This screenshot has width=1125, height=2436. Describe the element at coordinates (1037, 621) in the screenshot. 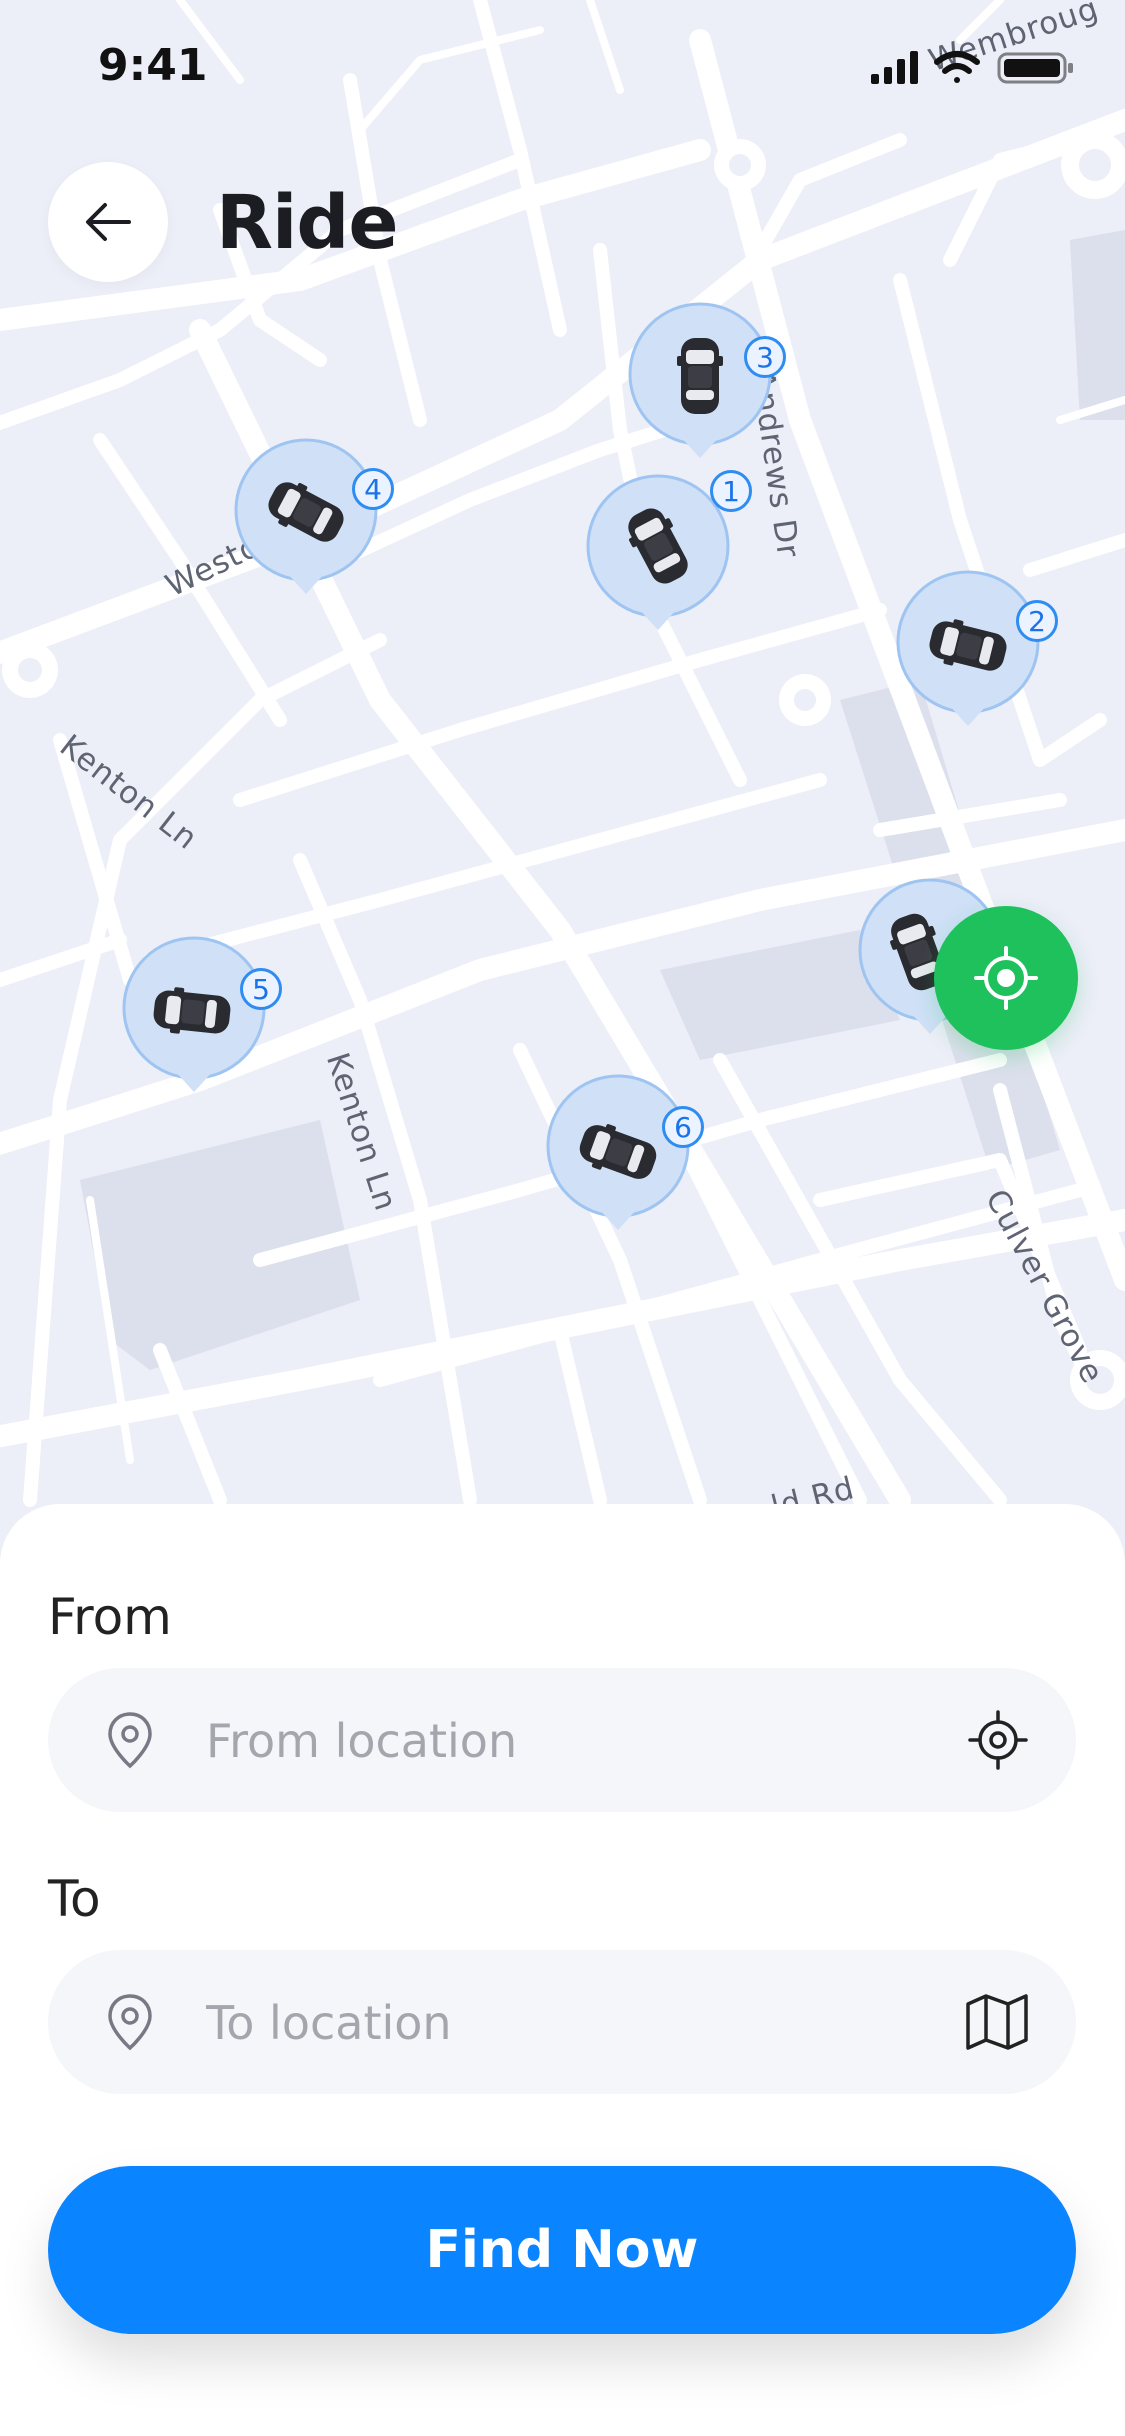

I see `car-number-badge: 2` at that location.